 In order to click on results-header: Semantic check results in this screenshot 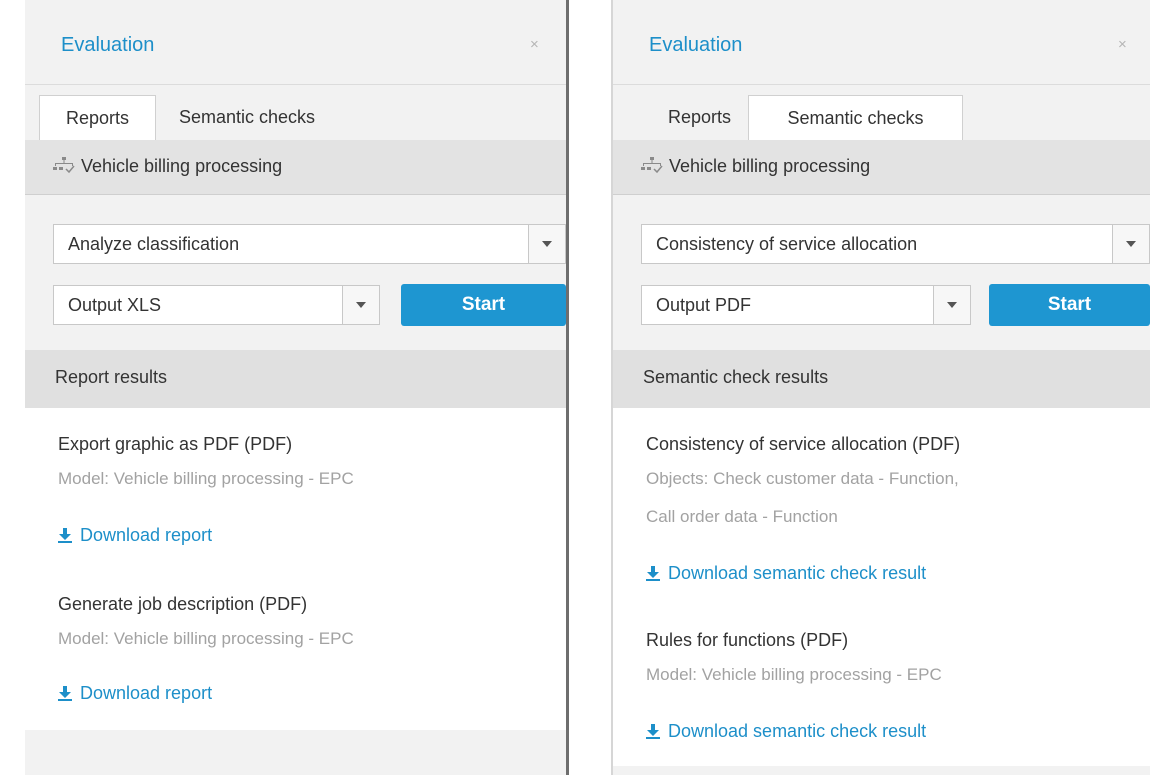, I will do `click(881, 379)`.